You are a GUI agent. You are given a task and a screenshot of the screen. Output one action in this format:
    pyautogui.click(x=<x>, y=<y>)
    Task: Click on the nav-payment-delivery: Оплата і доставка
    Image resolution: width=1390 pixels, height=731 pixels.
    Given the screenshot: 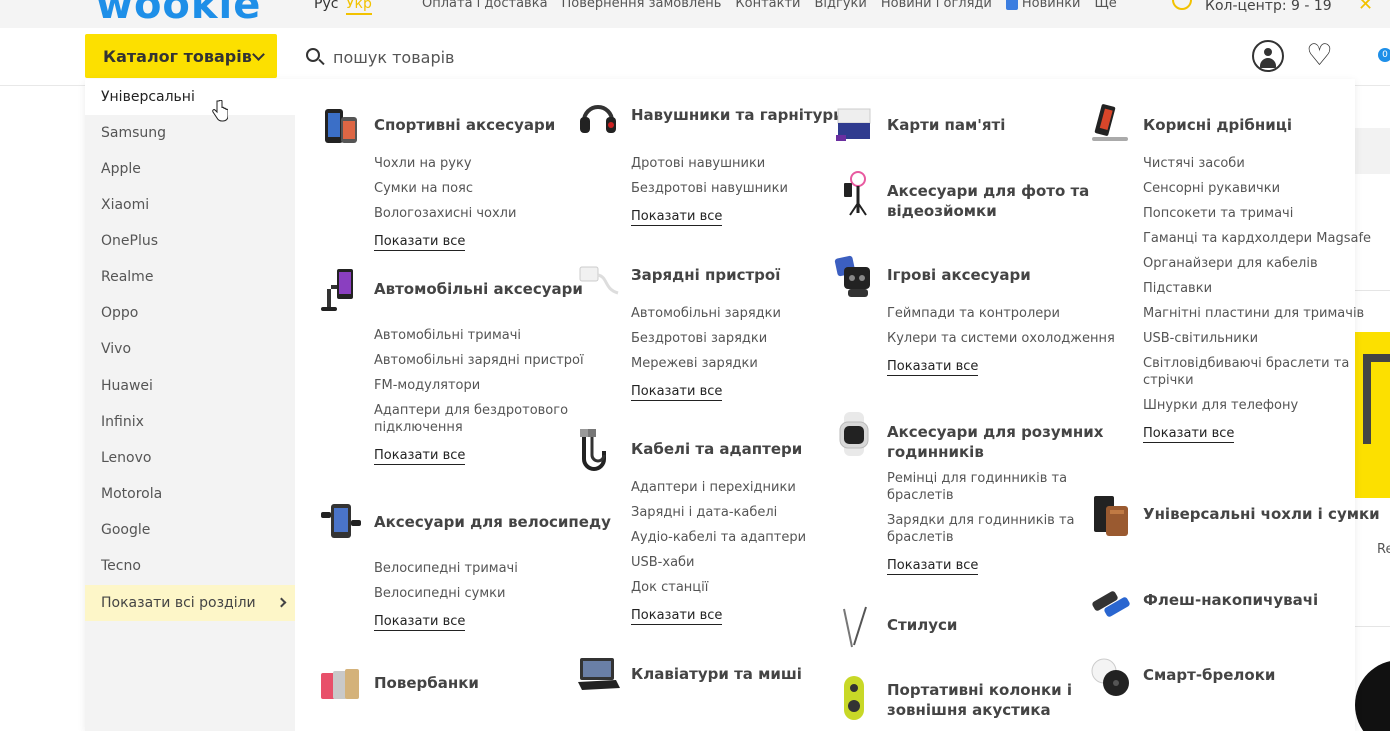 What is the action you would take?
    pyautogui.click(x=485, y=5)
    